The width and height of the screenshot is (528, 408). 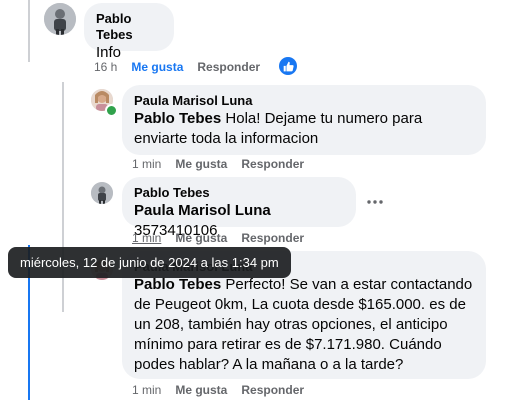 What do you see at coordinates (111, 110) in the screenshot?
I see `online-status-icon` at bounding box center [111, 110].